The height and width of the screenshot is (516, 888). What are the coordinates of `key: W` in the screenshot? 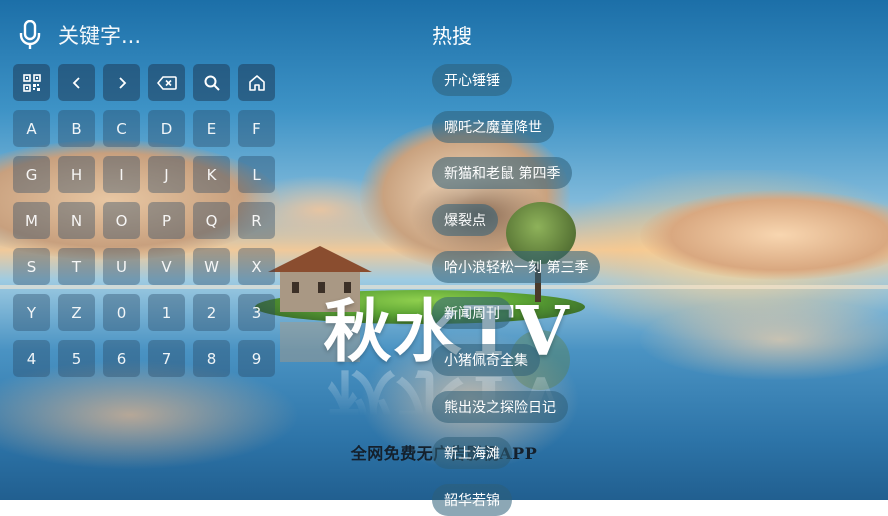 It's located at (211, 266).